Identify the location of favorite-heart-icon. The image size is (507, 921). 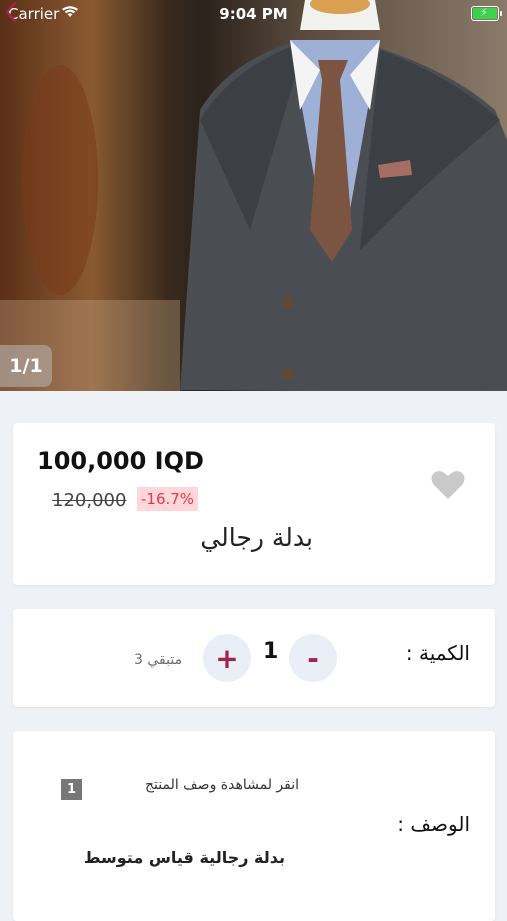
(448, 485).